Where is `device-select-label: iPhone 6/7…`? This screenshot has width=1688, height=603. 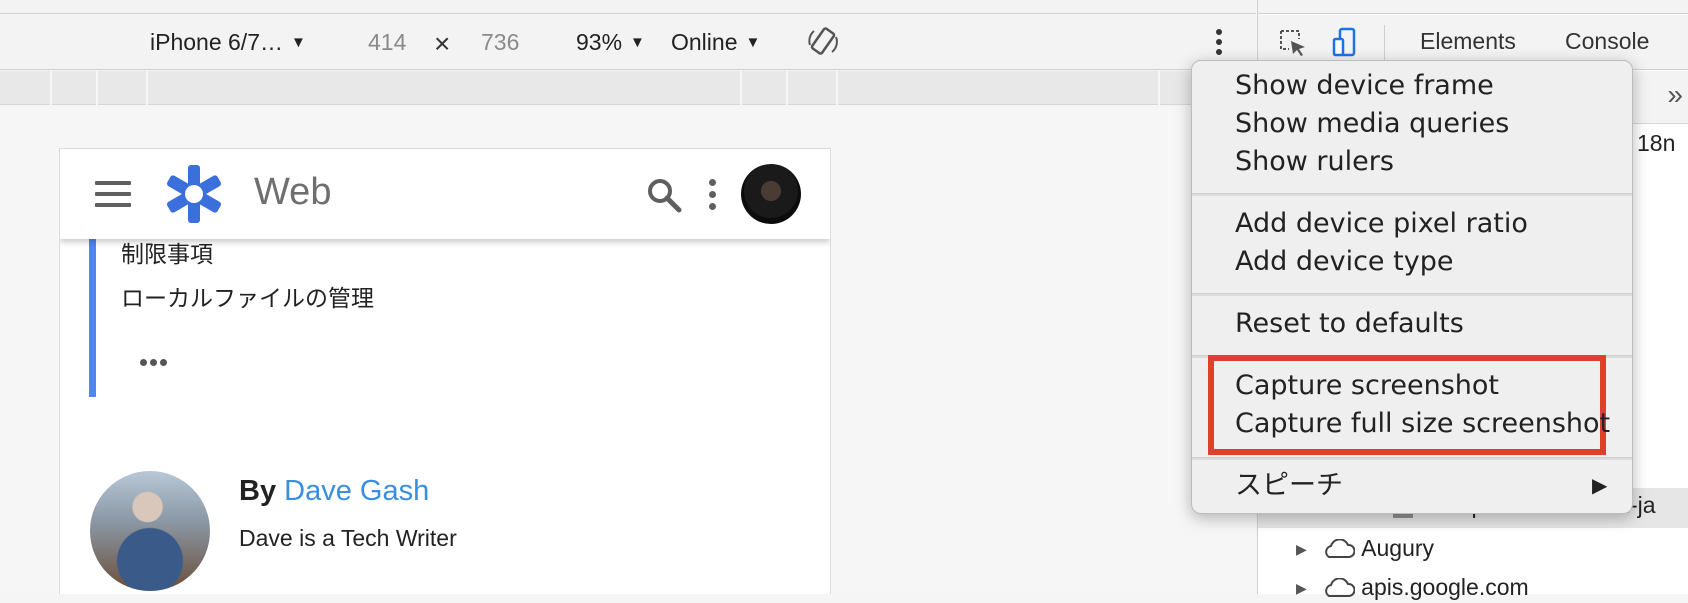
device-select-label: iPhone 6/7… is located at coordinates (216, 42).